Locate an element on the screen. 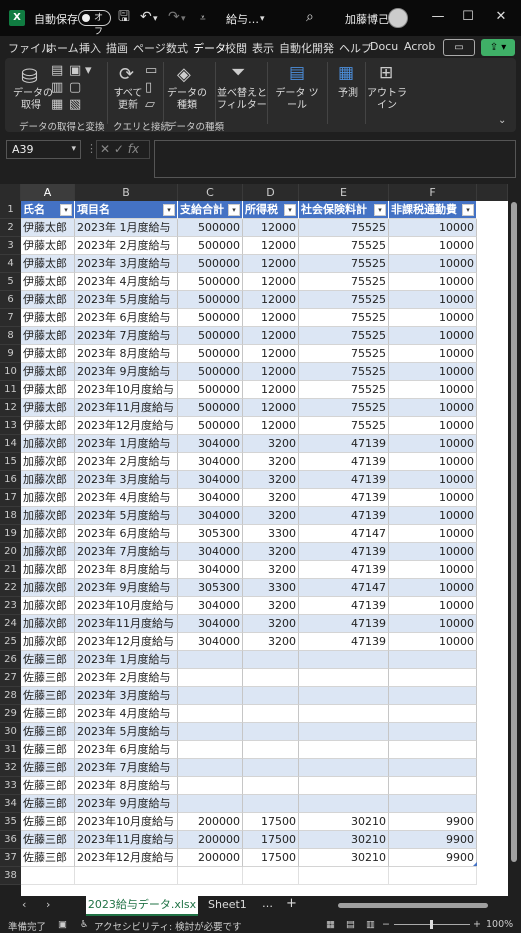 The width and height of the screenshot is (521, 933). row-header: 36 is located at coordinates (10, 840).